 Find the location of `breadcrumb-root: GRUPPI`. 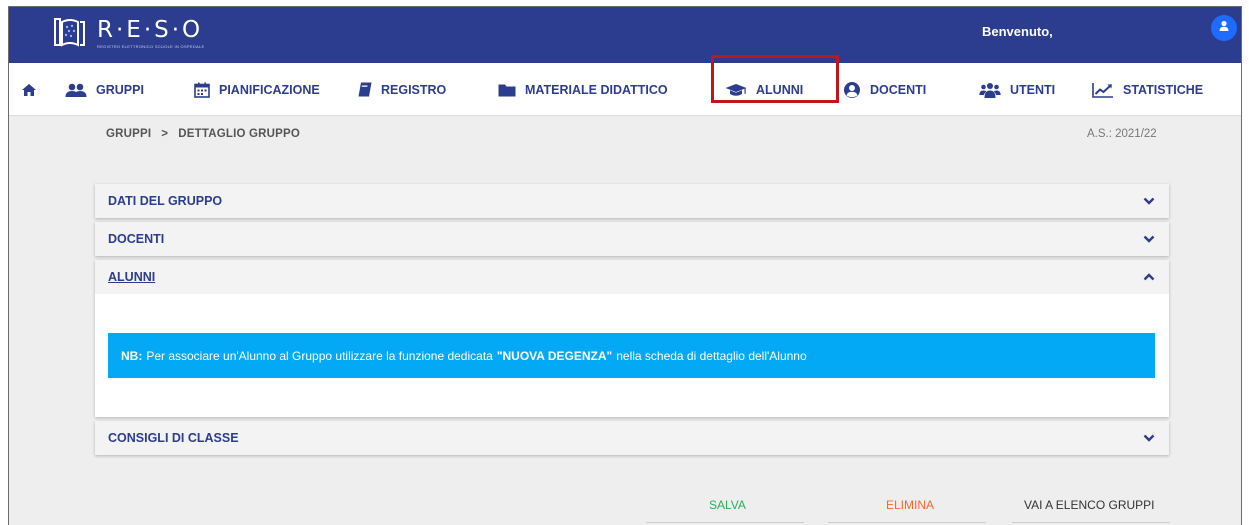

breadcrumb-root: GRUPPI is located at coordinates (128, 134).